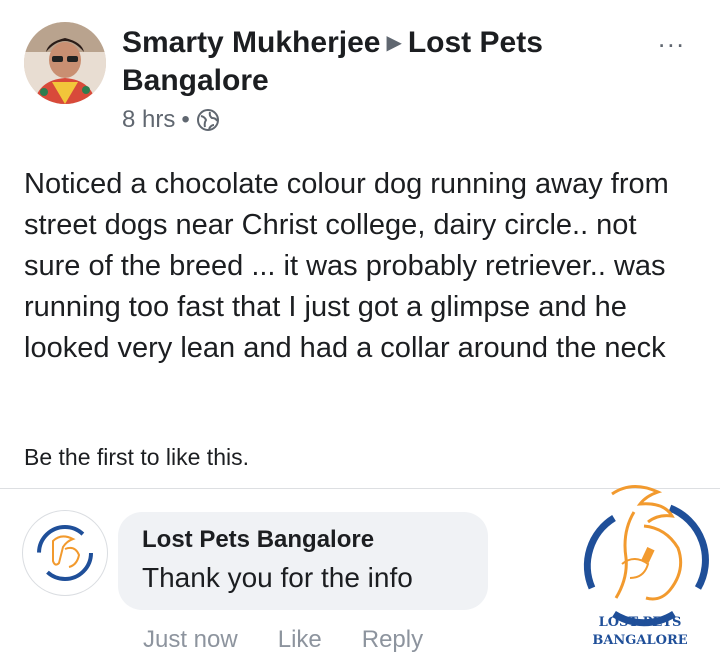 Image resolution: width=720 pixels, height=661 pixels. What do you see at coordinates (382, 62) in the screenshot?
I see `author-line: Smarty Mukherjee ▶ Lost Pets Bangalore` at bounding box center [382, 62].